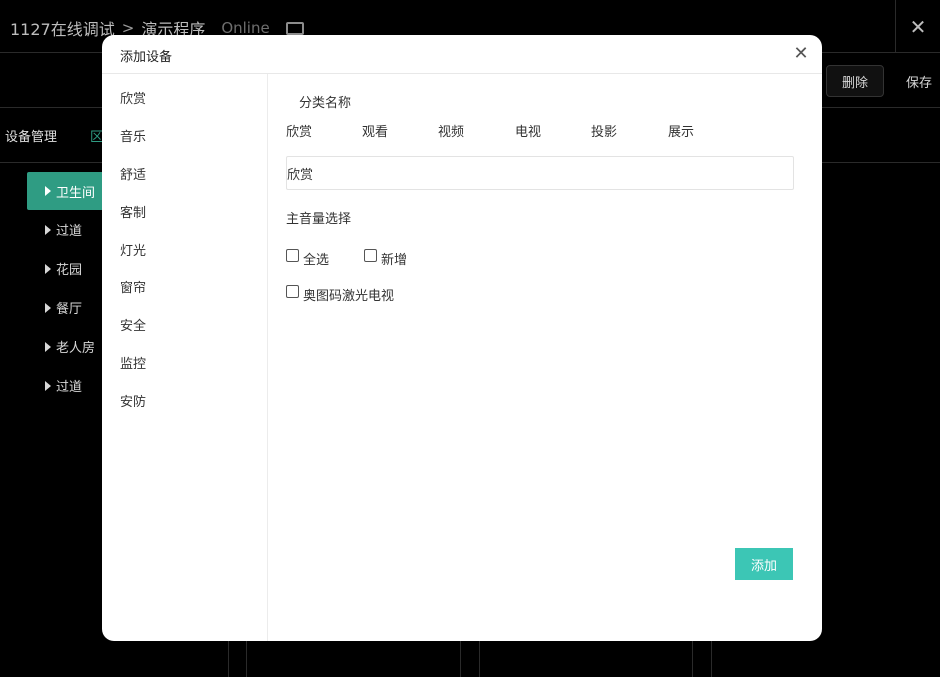 The image size is (940, 677). Describe the element at coordinates (319, 219) in the screenshot. I see `master-volume-label: 主音量选择` at that location.